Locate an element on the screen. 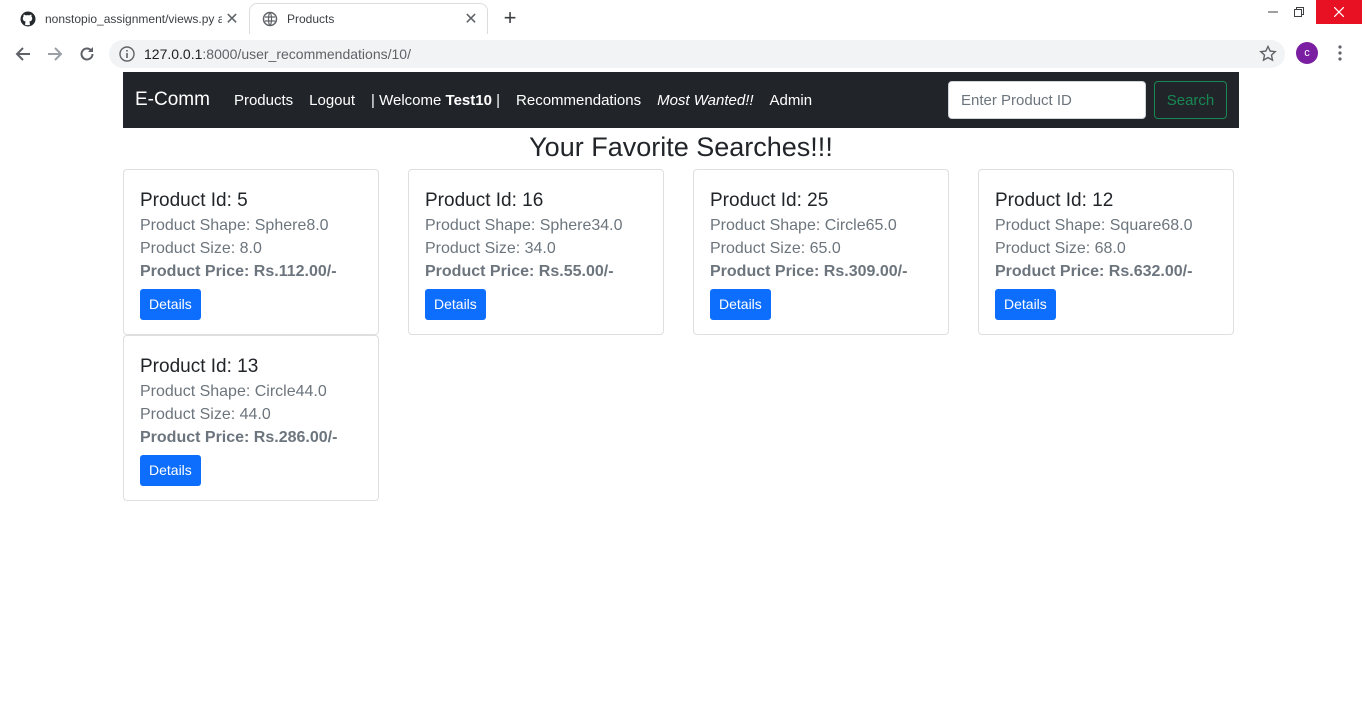 The image size is (1362, 728). product-price: Product Price: Rs.309.00/- is located at coordinates (809, 271).